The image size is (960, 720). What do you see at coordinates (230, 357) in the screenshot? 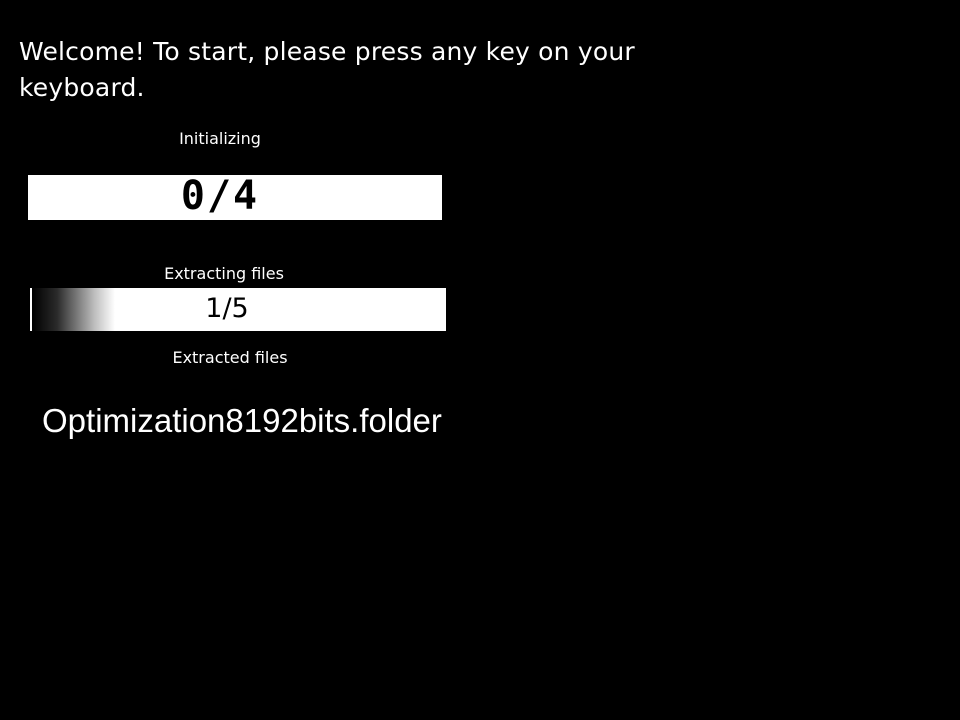
I see `extracted-files-label: Extracted files` at bounding box center [230, 357].